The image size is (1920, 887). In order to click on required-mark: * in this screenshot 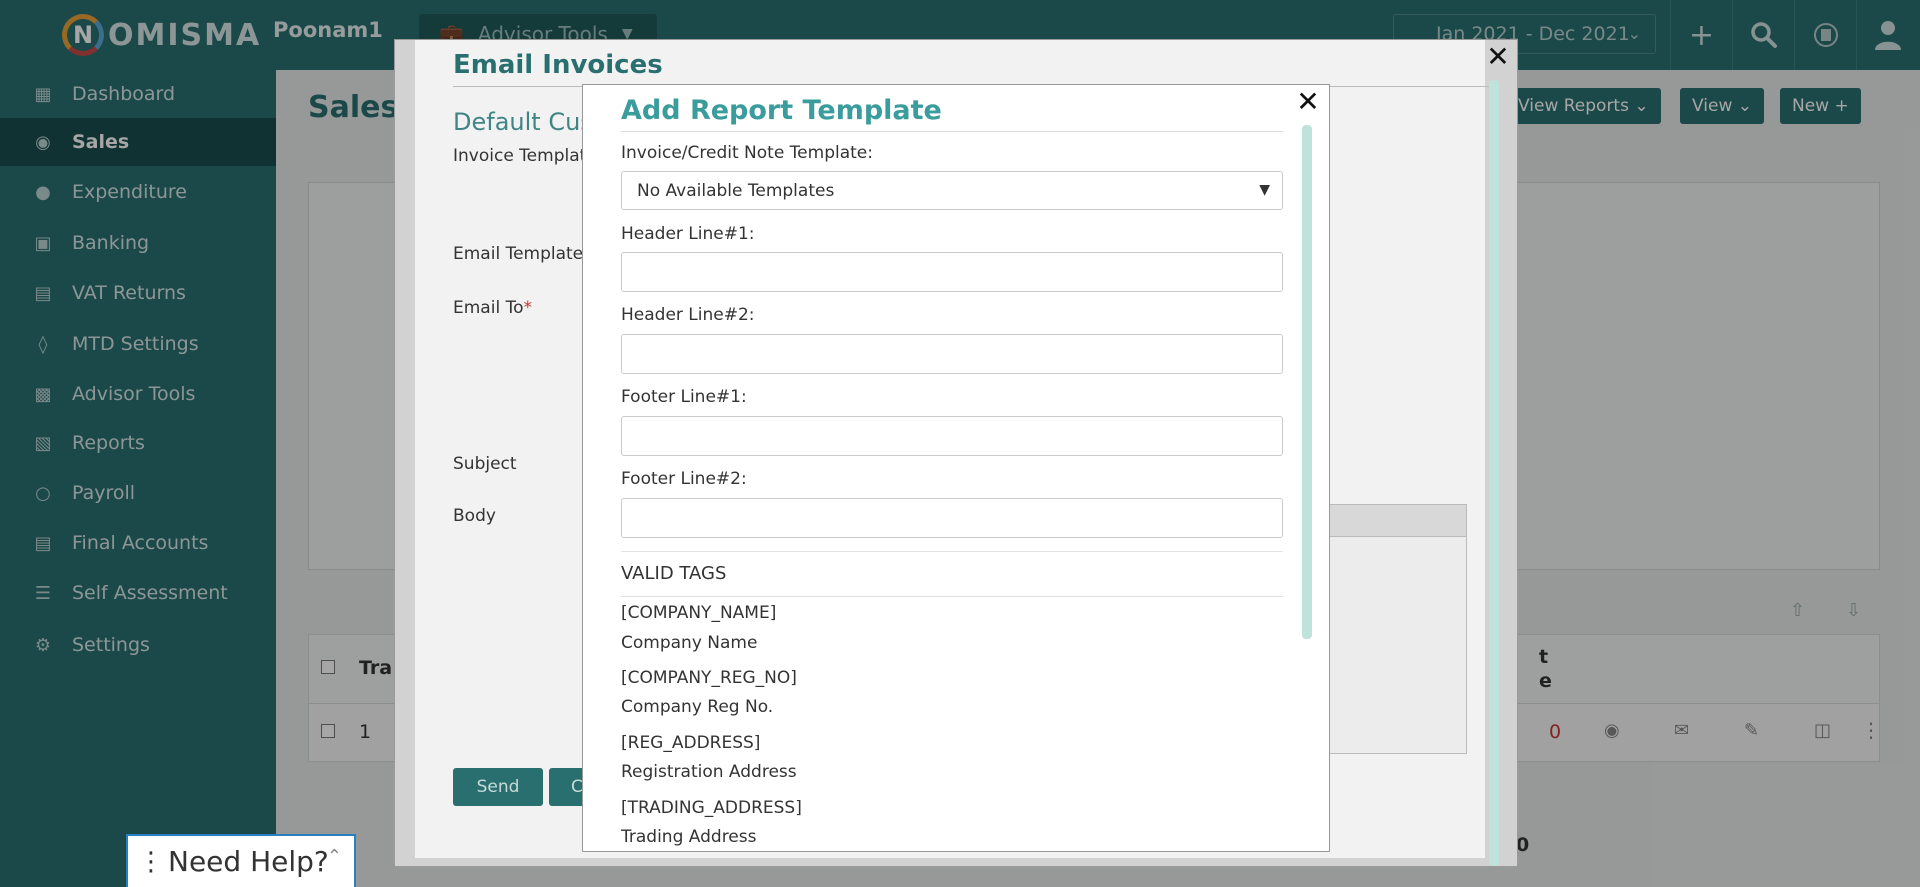, I will do `click(527, 308)`.